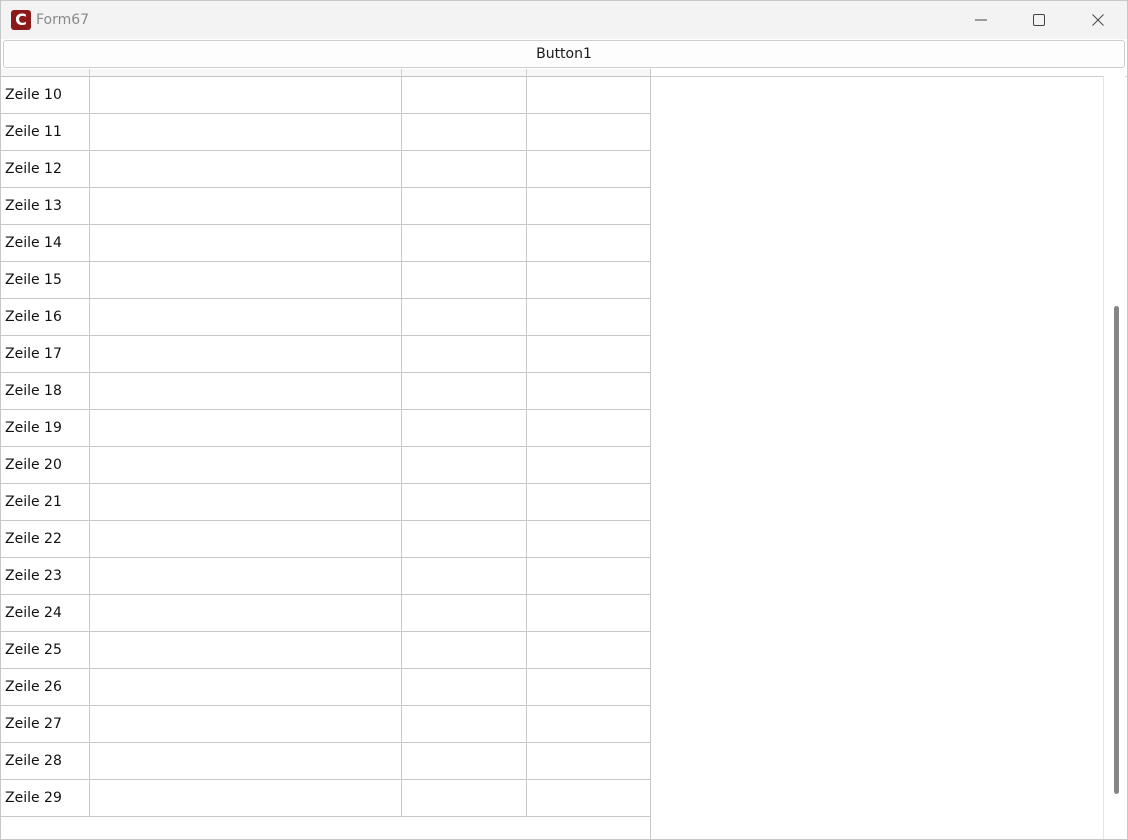  I want to click on table-row: Zeile 29, so click(325, 798).